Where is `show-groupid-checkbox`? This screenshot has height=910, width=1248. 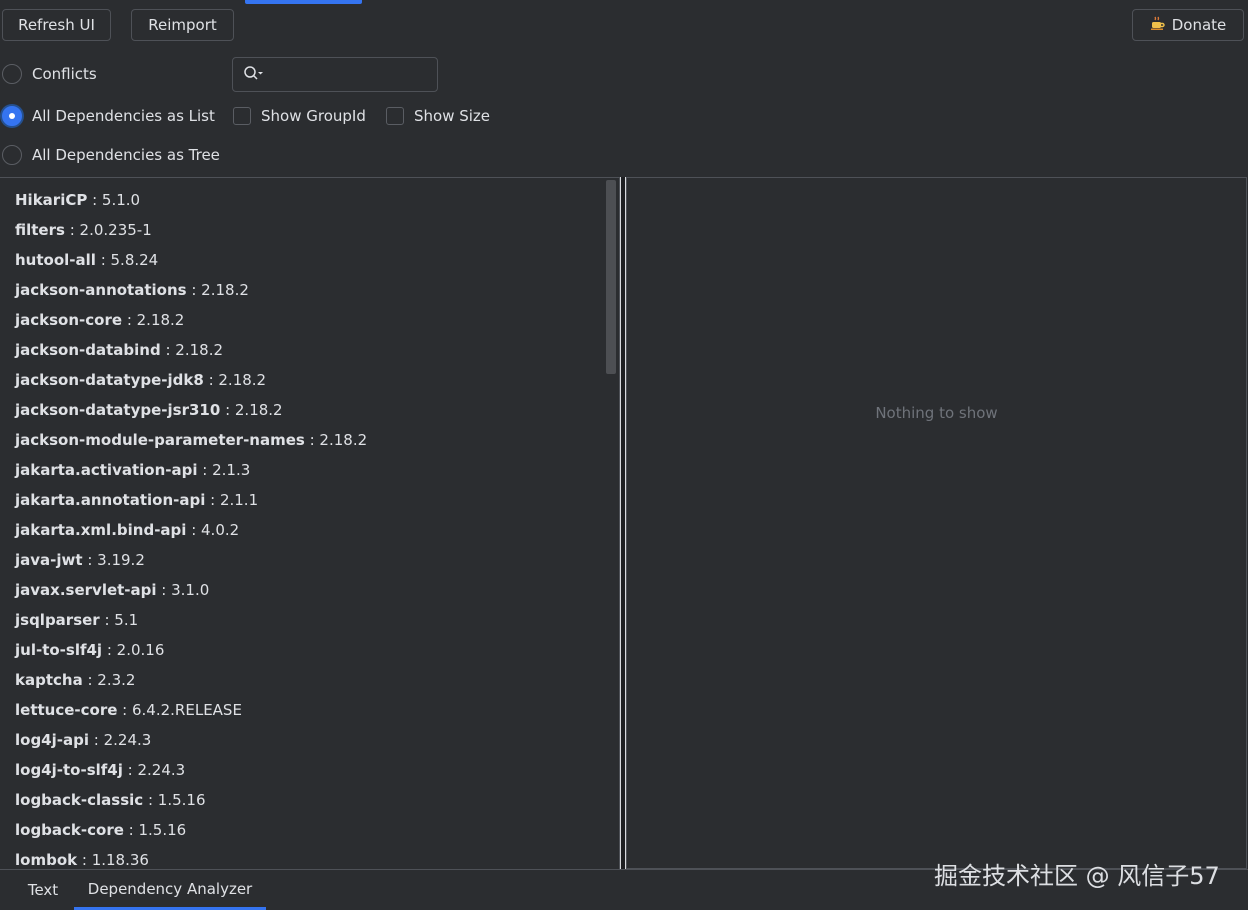 show-groupid-checkbox is located at coordinates (242, 116).